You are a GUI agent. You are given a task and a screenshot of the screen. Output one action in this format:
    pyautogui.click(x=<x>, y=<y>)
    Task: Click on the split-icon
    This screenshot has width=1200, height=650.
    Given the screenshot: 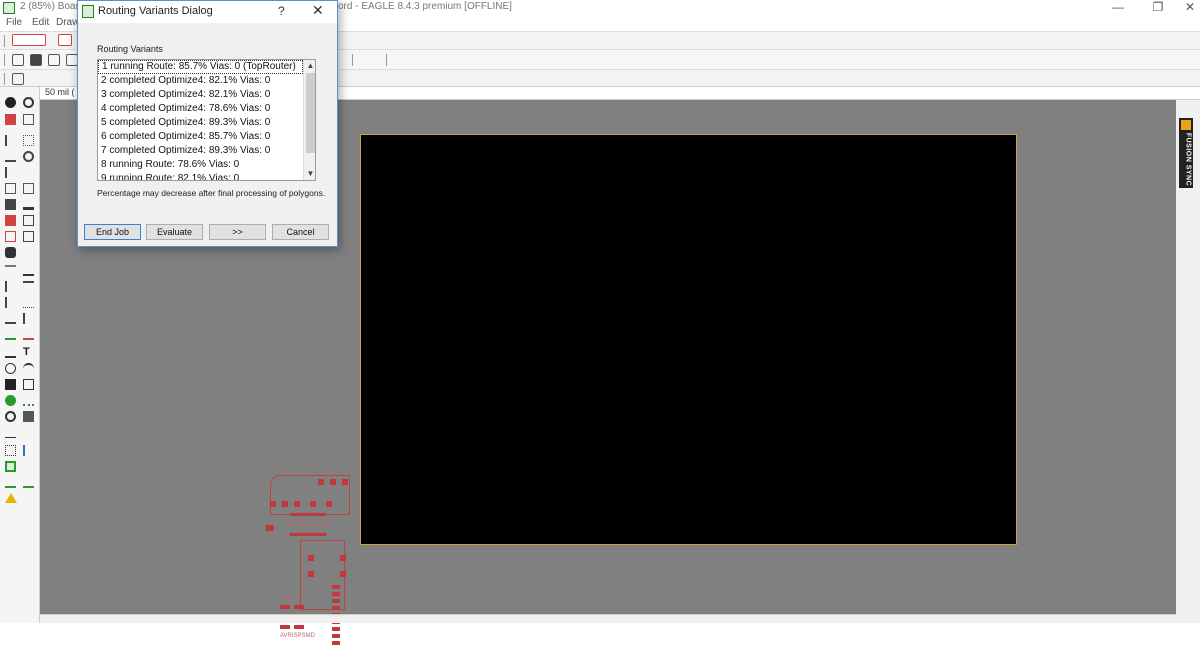 What is the action you would take?
    pyautogui.click(x=10, y=236)
    